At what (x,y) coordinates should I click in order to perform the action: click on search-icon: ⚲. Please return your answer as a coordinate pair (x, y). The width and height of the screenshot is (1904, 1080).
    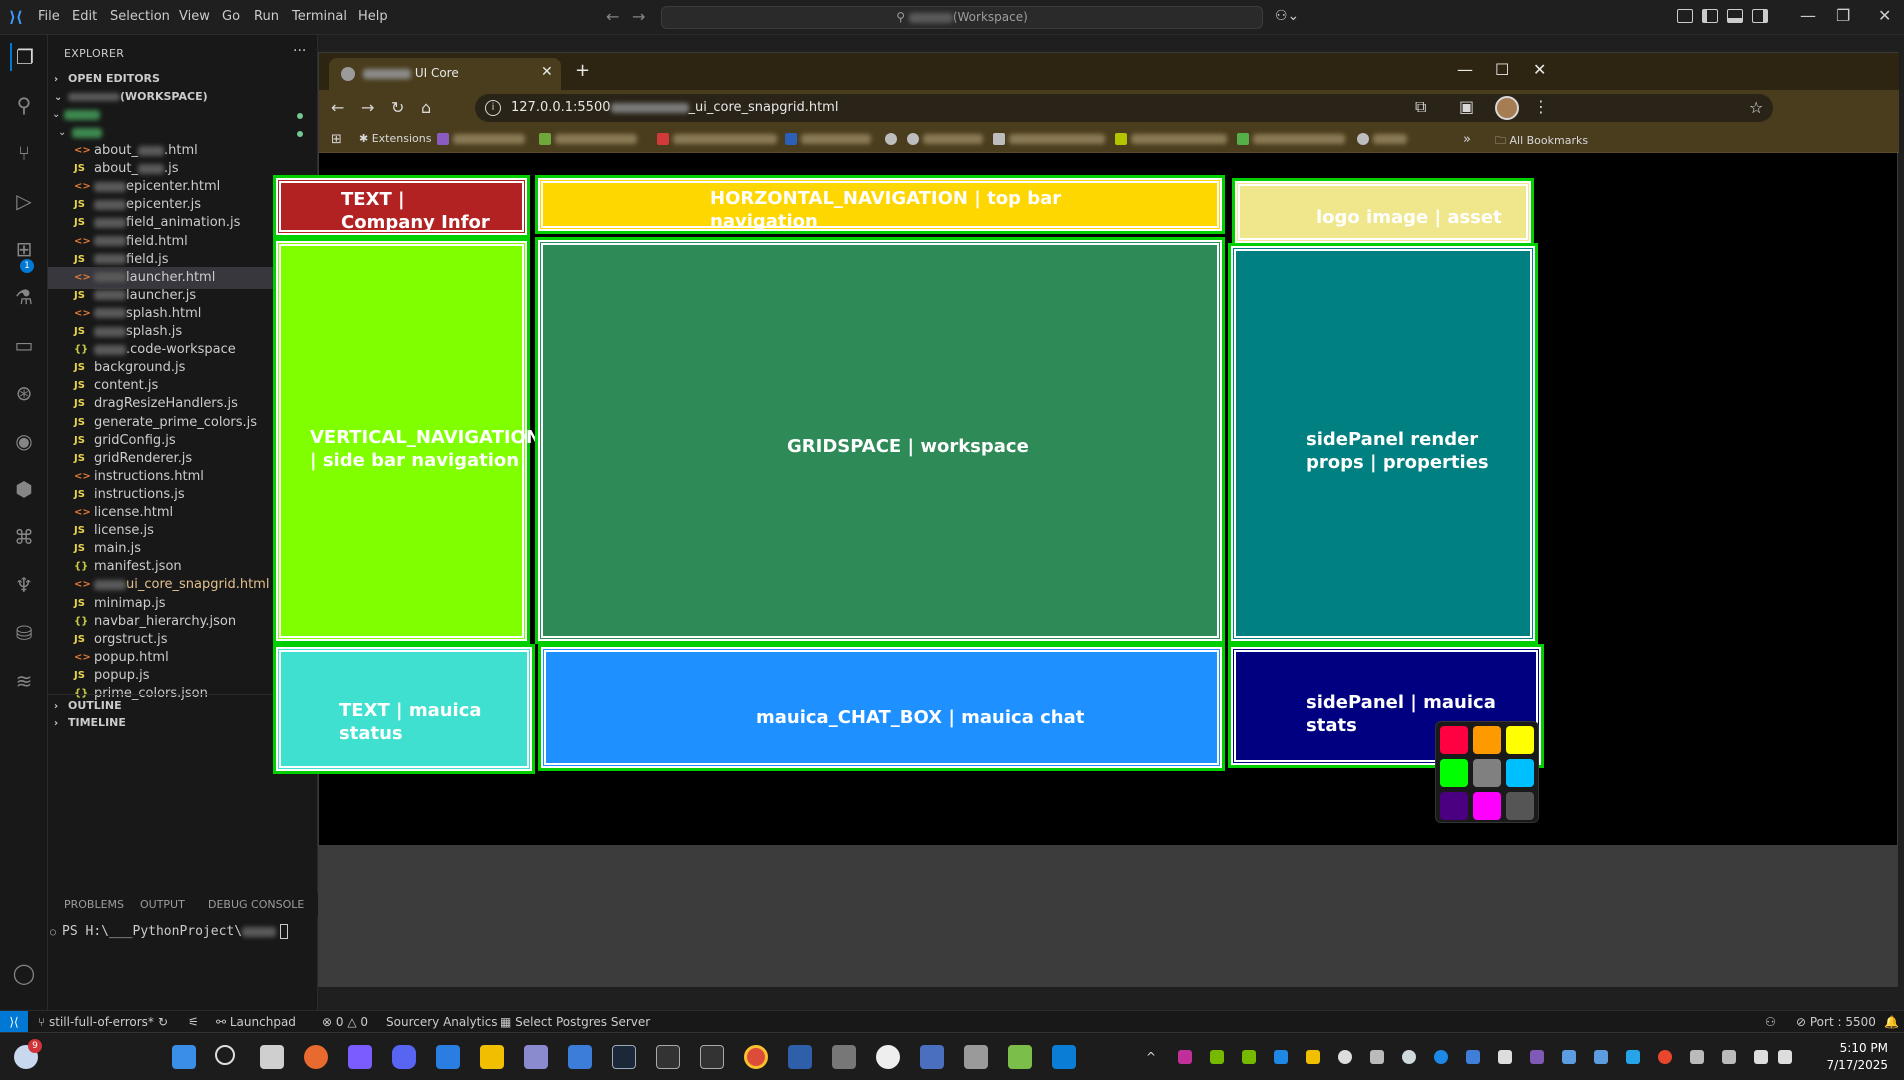
    Looking at the image, I should click on (24, 105).